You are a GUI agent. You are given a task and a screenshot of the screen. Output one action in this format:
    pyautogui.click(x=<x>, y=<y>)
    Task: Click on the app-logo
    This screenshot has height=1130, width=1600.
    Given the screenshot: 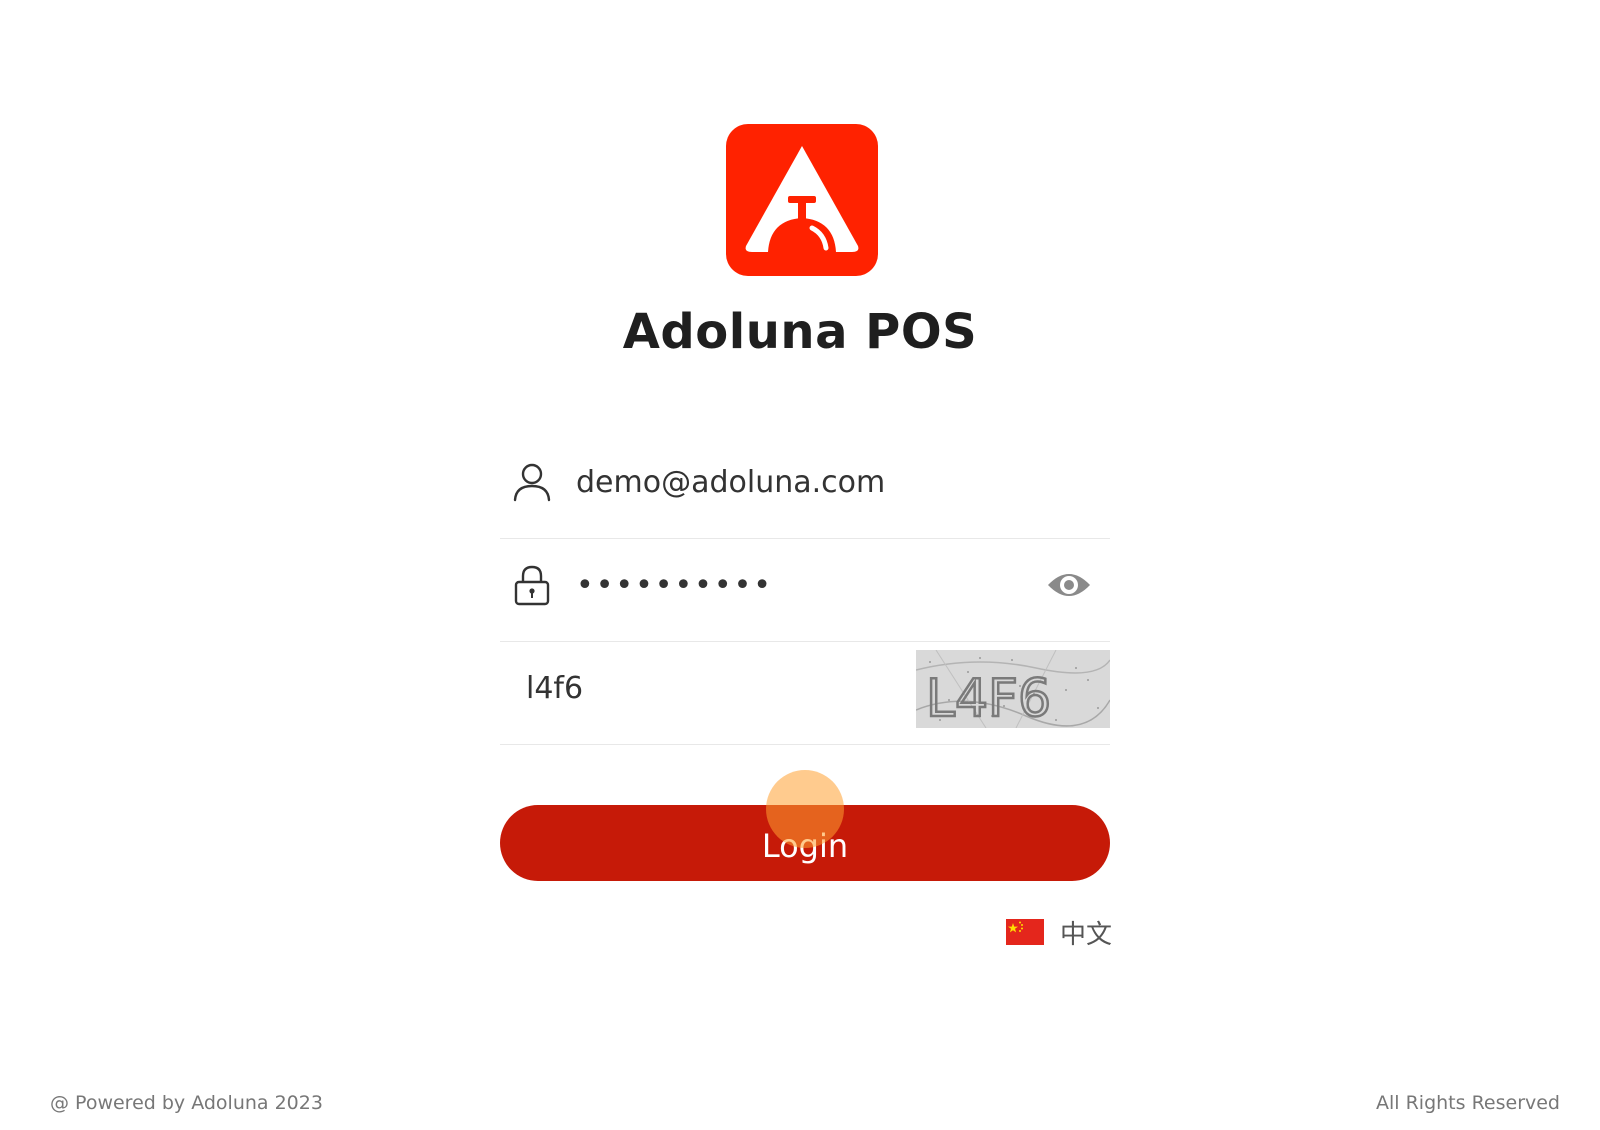 What is the action you would take?
    pyautogui.click(x=802, y=200)
    